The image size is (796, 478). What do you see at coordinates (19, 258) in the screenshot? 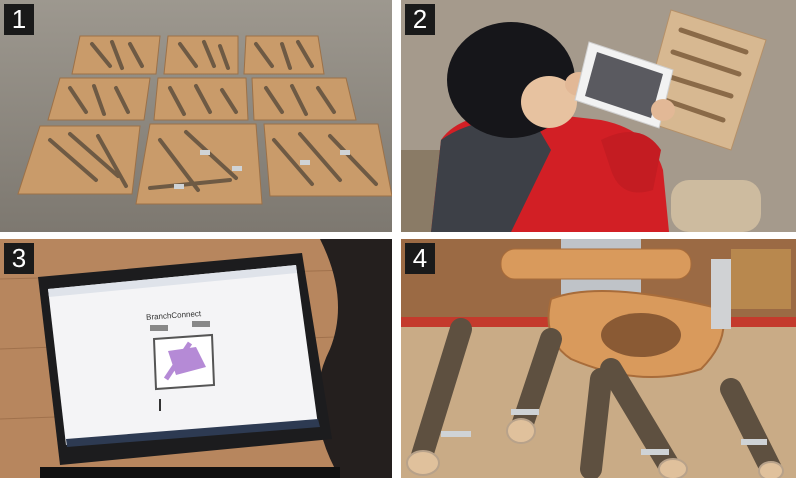
I see `panel-number-label: 3` at bounding box center [19, 258].